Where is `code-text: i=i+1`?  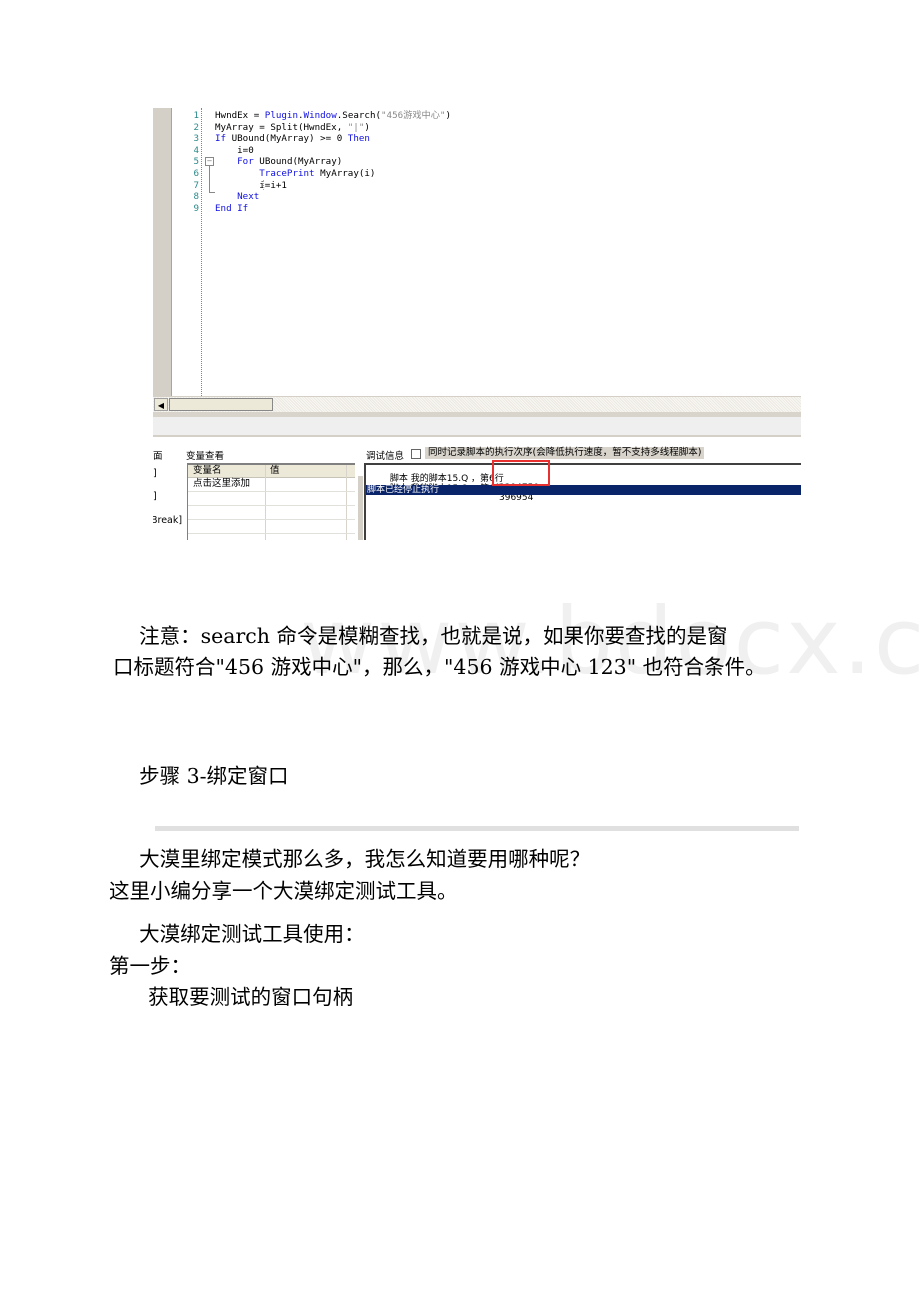 code-text: i=i+1 is located at coordinates (251, 186).